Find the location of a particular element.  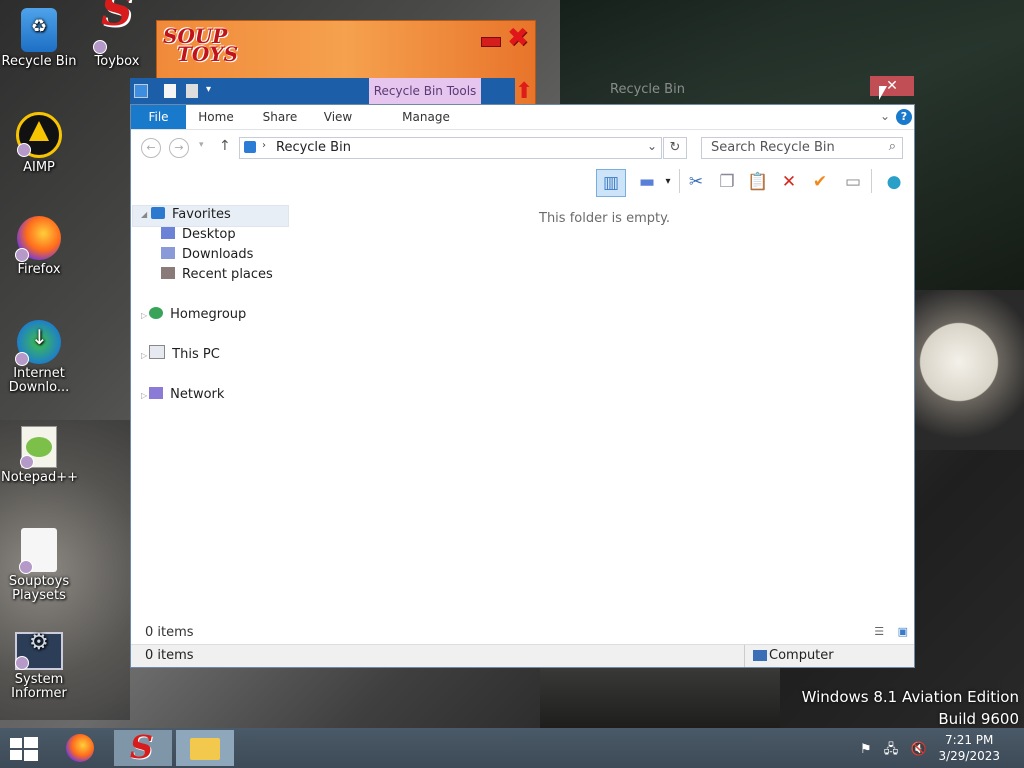

window-title: Recycle Bin is located at coordinates (647, 89).